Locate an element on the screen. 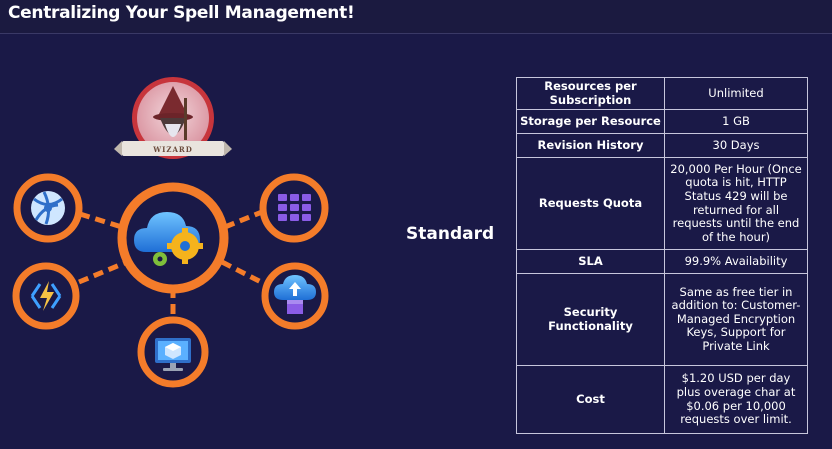 This screenshot has height=449, width=832. hub-node is located at coordinates (173, 238).